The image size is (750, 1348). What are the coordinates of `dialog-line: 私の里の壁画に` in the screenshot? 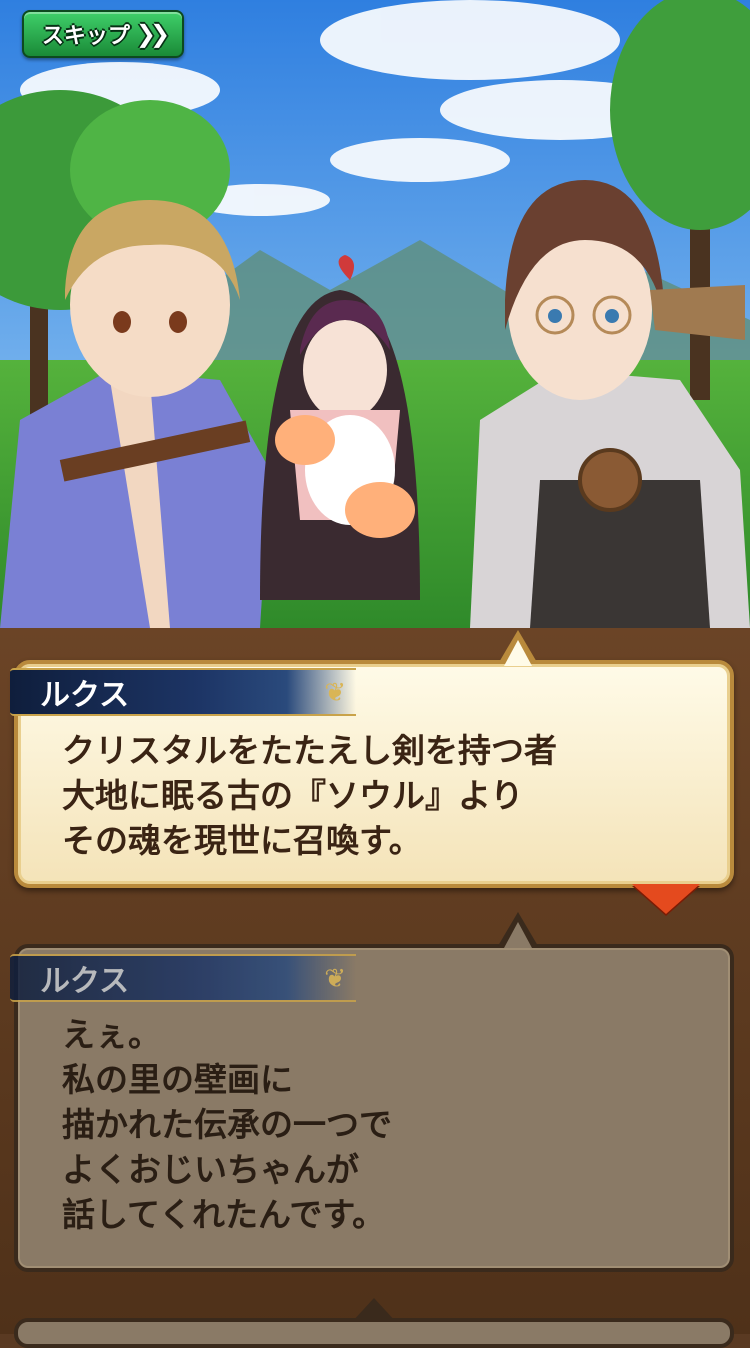 It's located at (177, 1079).